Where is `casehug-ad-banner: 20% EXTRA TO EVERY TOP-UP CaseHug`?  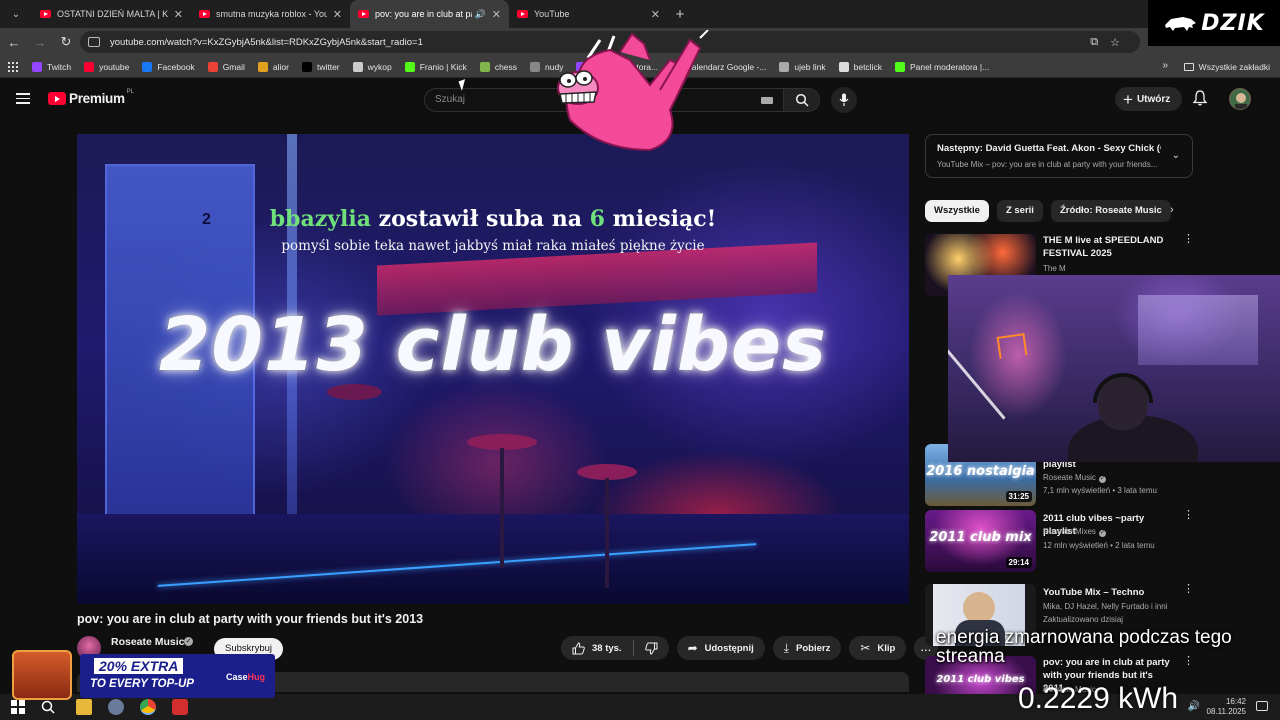 casehug-ad-banner: 20% EXTRA TO EVERY TOP-UP CaseHug is located at coordinates (142, 676).